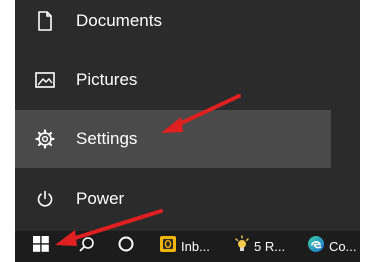 The height and width of the screenshot is (262, 375). Describe the element at coordinates (168, 246) in the screenshot. I see `outlook-icon` at that location.